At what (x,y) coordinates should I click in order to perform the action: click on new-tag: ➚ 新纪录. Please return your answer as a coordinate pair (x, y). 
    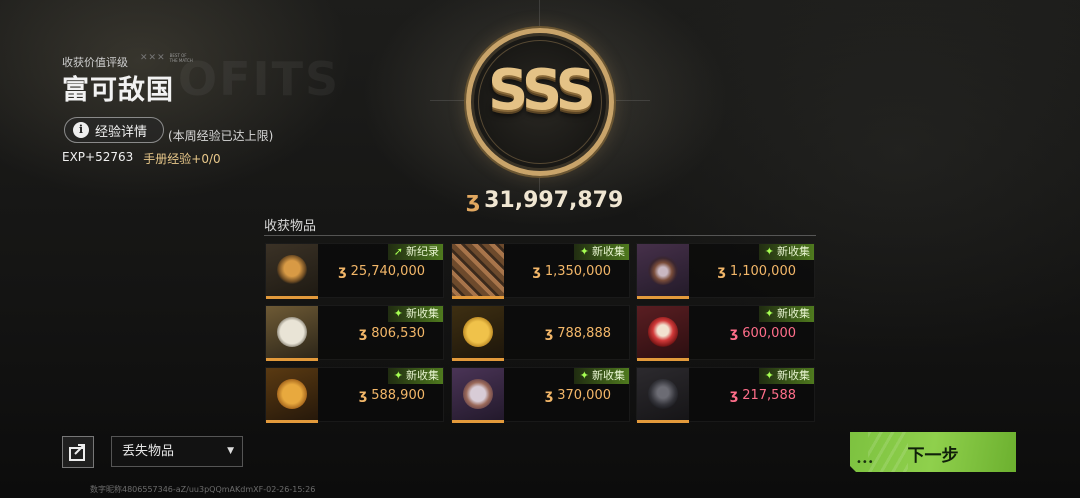
    Looking at the image, I should click on (415, 252).